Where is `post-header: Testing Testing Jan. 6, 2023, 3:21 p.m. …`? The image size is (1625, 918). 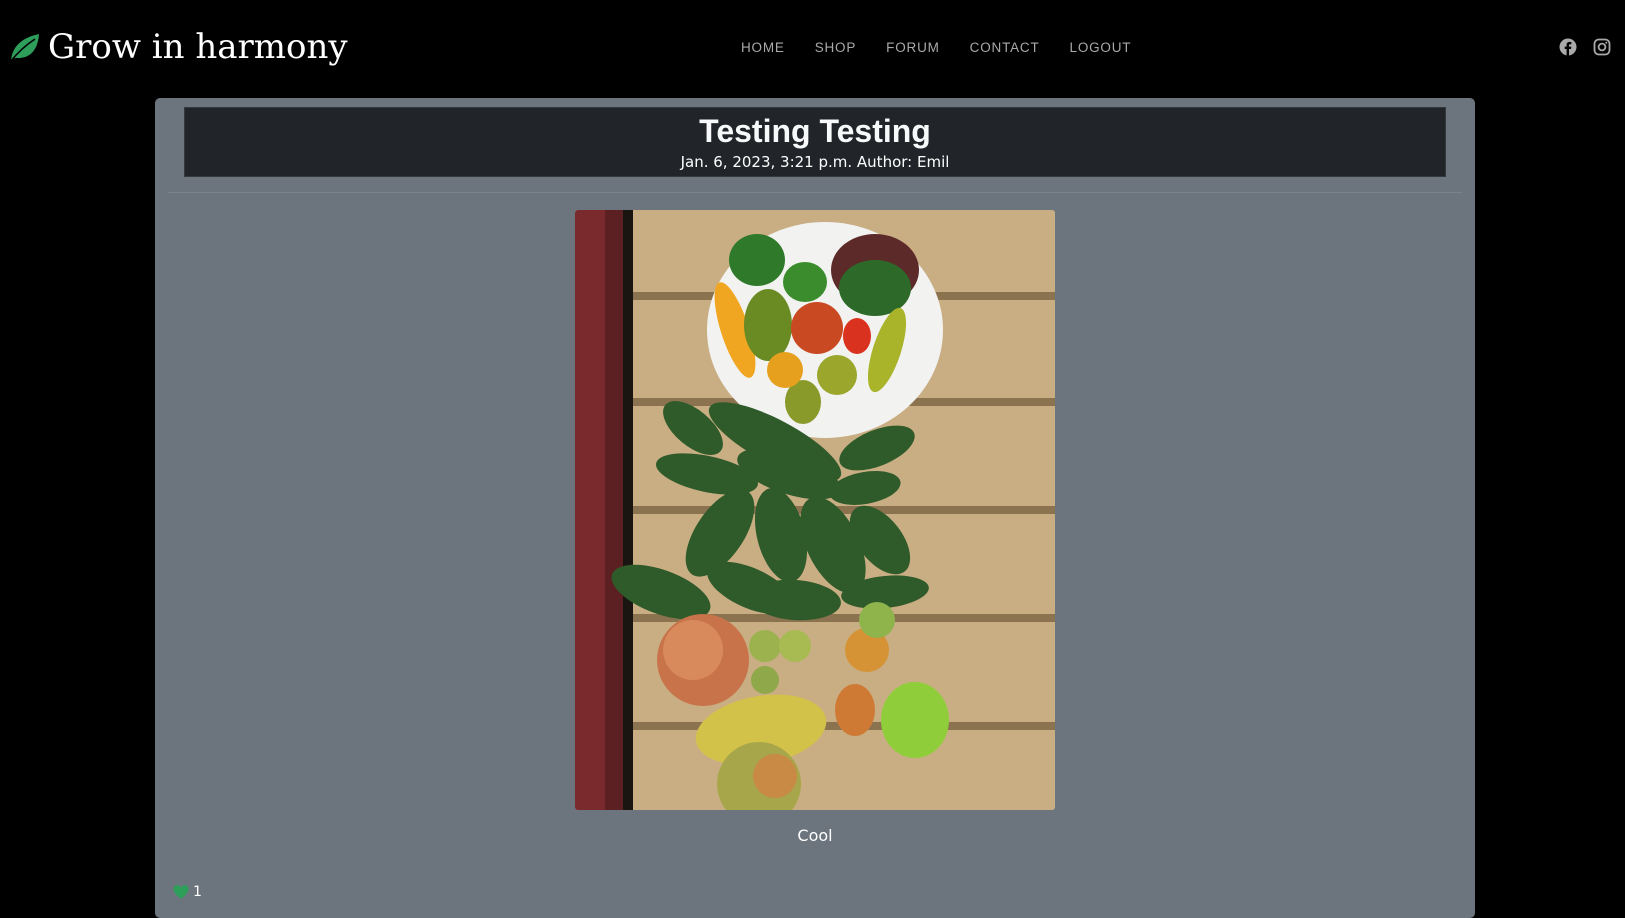
post-header: Testing Testing Jan. 6, 2023, 3:21 p.m. … is located at coordinates (815, 142).